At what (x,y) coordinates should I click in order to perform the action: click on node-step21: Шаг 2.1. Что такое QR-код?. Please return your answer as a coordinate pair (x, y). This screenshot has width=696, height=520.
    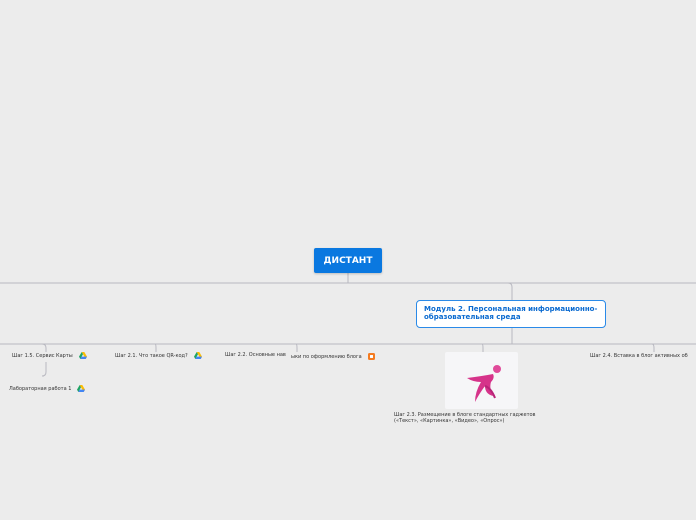
    Looking at the image, I should click on (158, 355).